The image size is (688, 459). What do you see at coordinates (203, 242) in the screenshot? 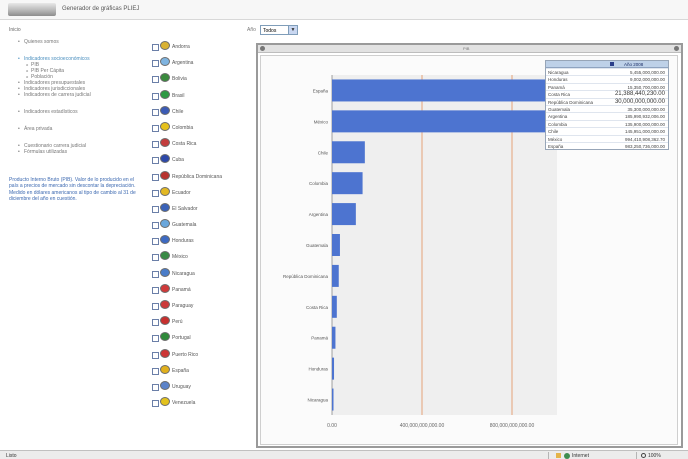
I see `country-option: Honduras` at bounding box center [203, 242].